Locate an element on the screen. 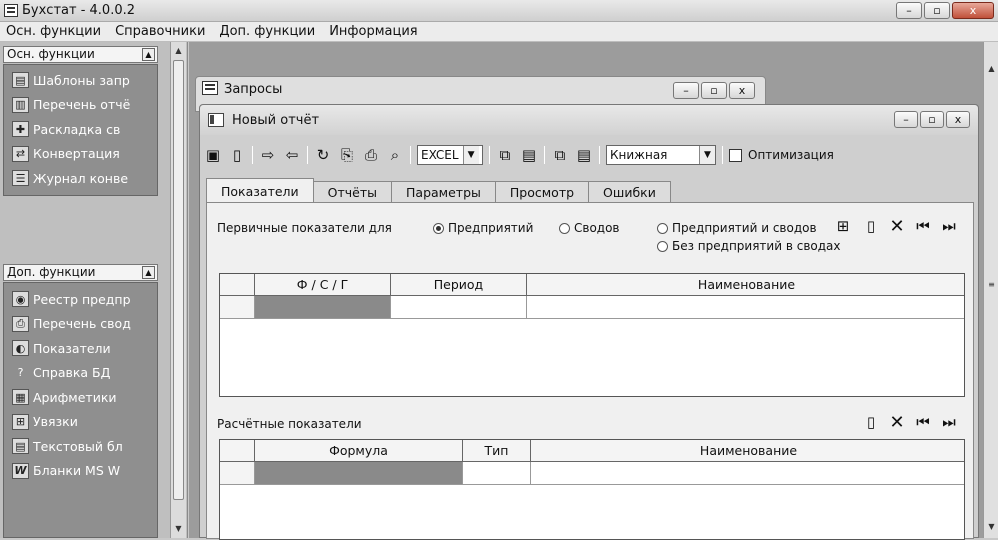 The height and width of the screenshot is (540, 998). sidebar-item-journal: ☰ Журнал конве is located at coordinates (80, 178).